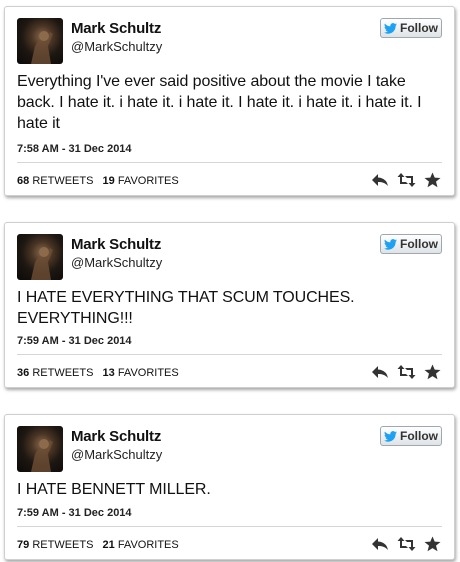 This screenshot has height=562, width=460. I want to click on tweet-stats: 36 RETWEETS 13 FAVORITES, so click(98, 373).